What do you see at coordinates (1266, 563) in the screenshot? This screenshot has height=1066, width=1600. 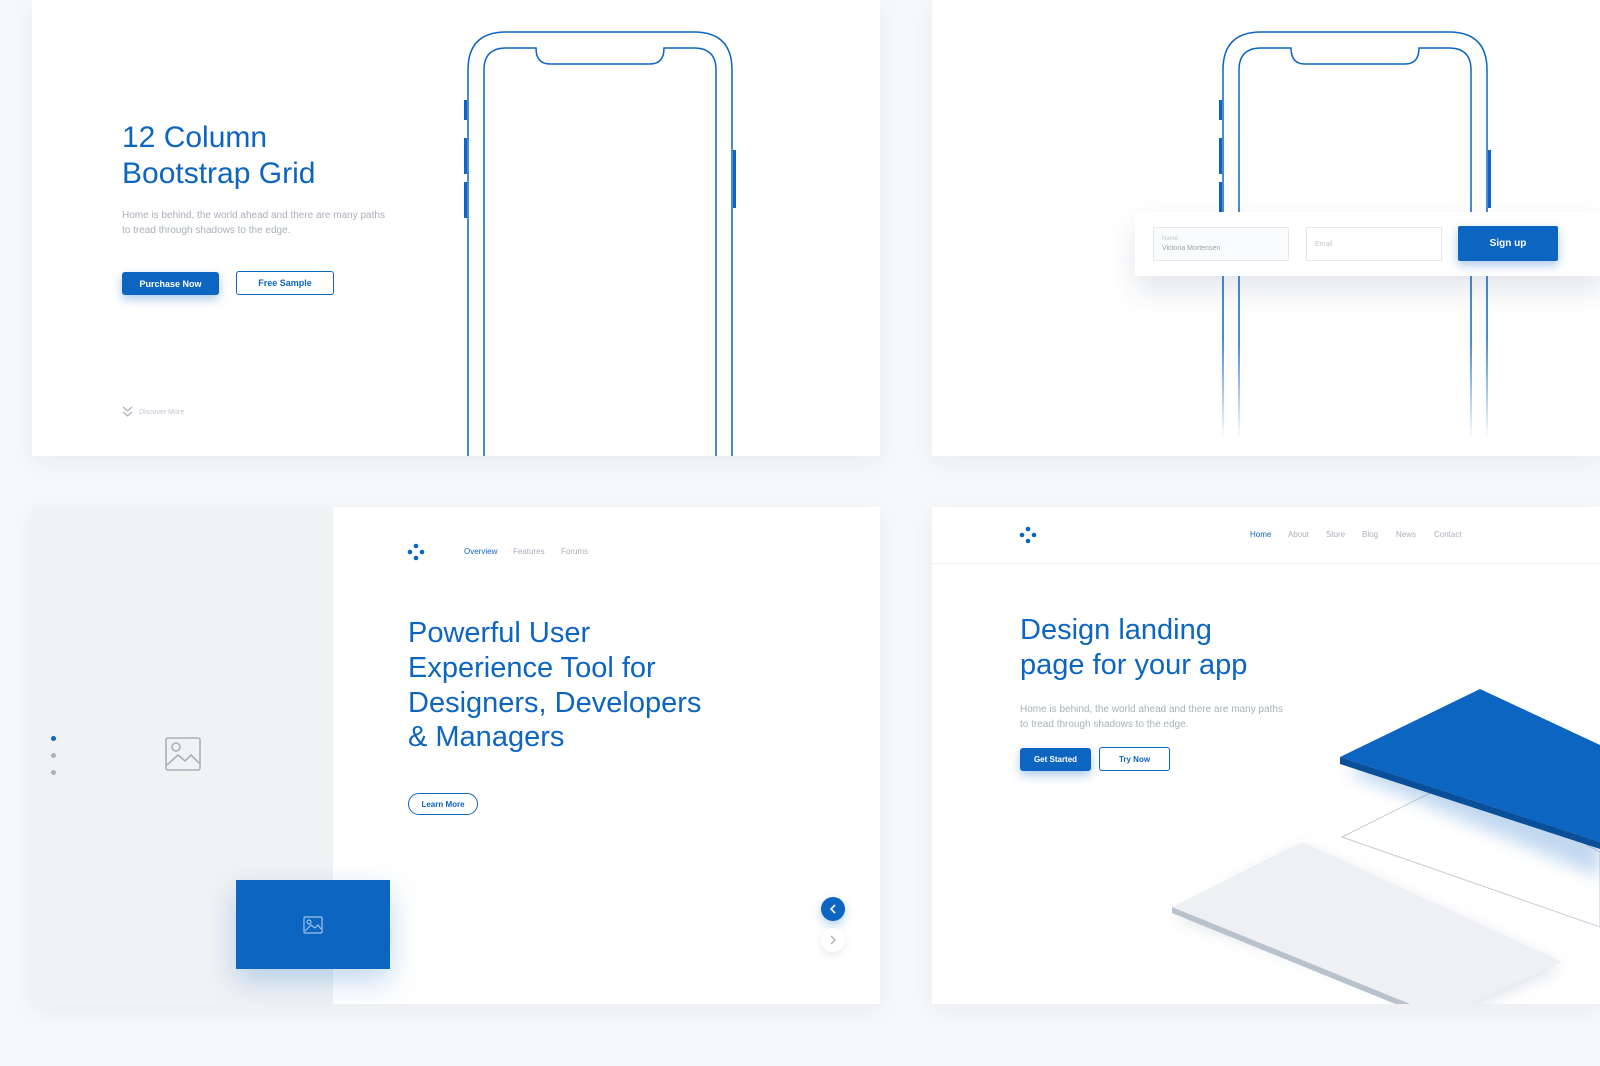 I see `header-divider` at bounding box center [1266, 563].